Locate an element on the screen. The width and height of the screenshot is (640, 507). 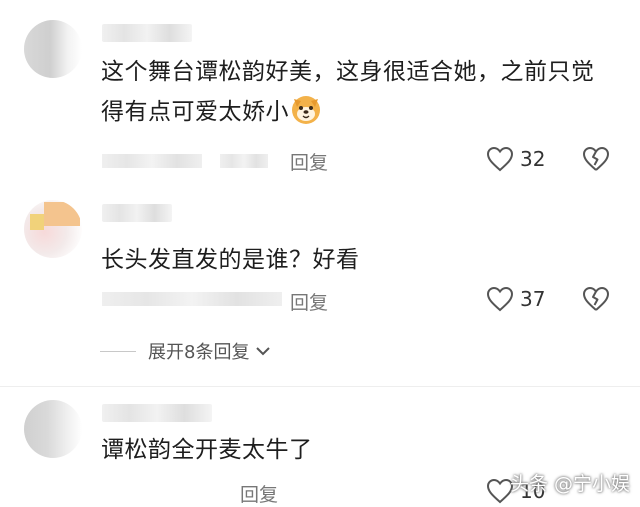
comment-text: 这个舞台谭松韵好美，这身很适合她，之前只觉 得有点可爱太娇小 is located at coordinates (348, 92).